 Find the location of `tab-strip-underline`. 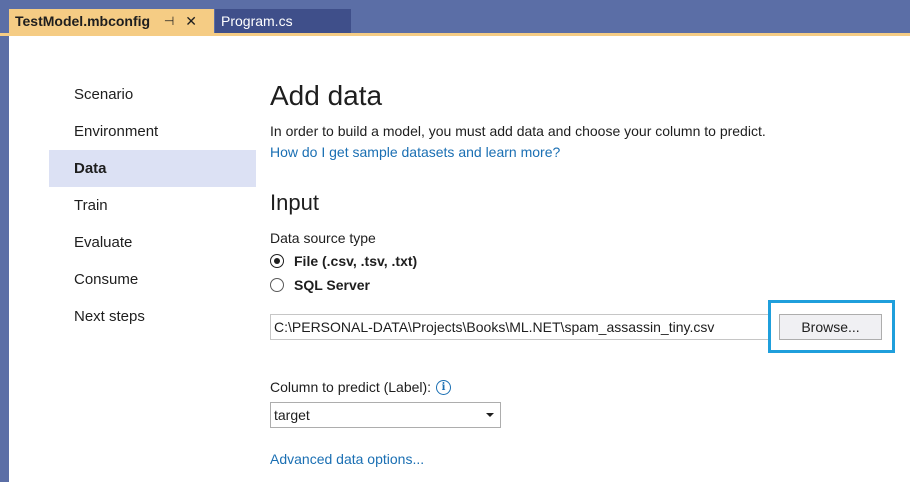

tab-strip-underline is located at coordinates (455, 34).